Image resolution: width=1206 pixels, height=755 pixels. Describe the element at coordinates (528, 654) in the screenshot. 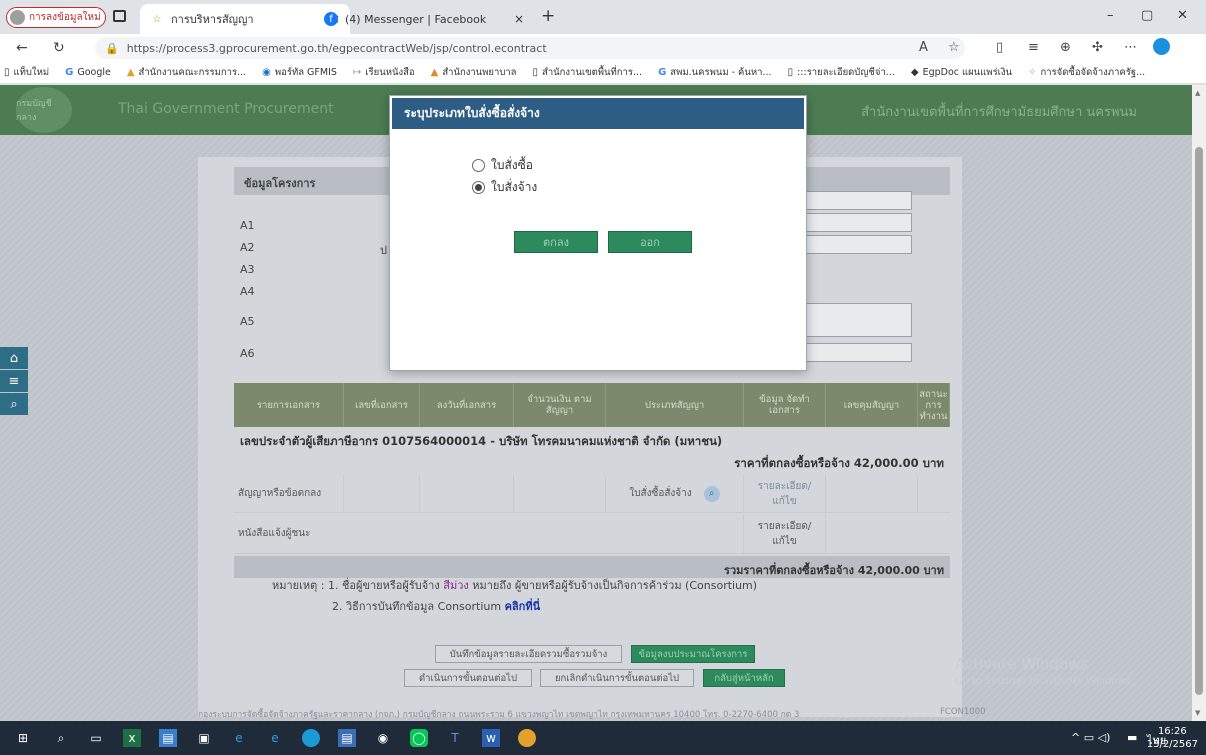

I see `save-summary-button: บันทึกข้อมูลรายละเอียดรวมซื้อรวมจ้าง` at that location.